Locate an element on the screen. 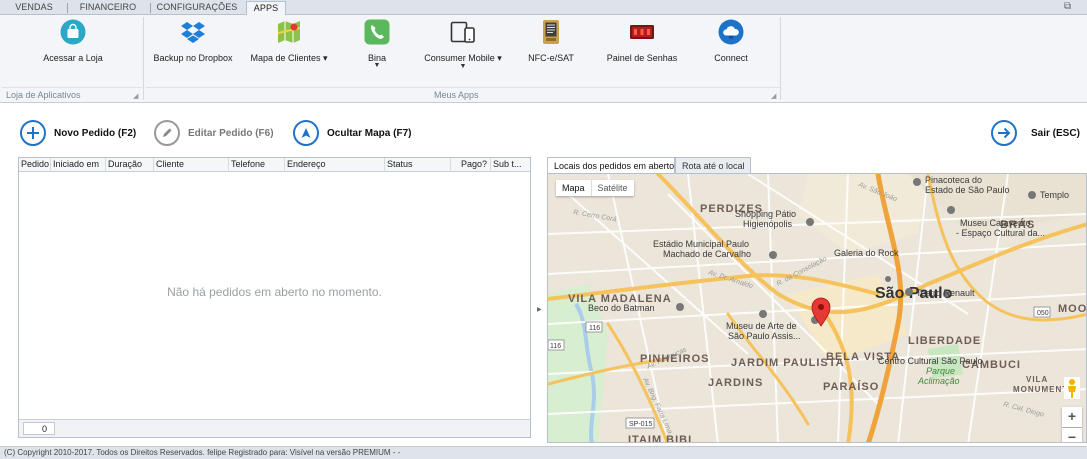  tab-apps: APPS is located at coordinates (266, 8).